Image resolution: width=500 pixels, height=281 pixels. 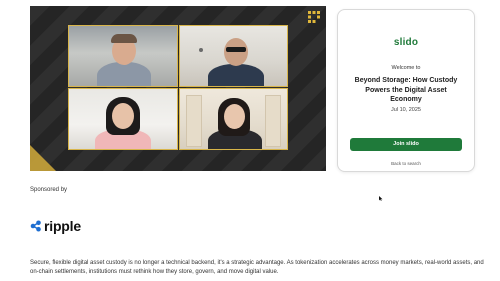 I want to click on gold-corner-decoration, so click(x=43, y=158).